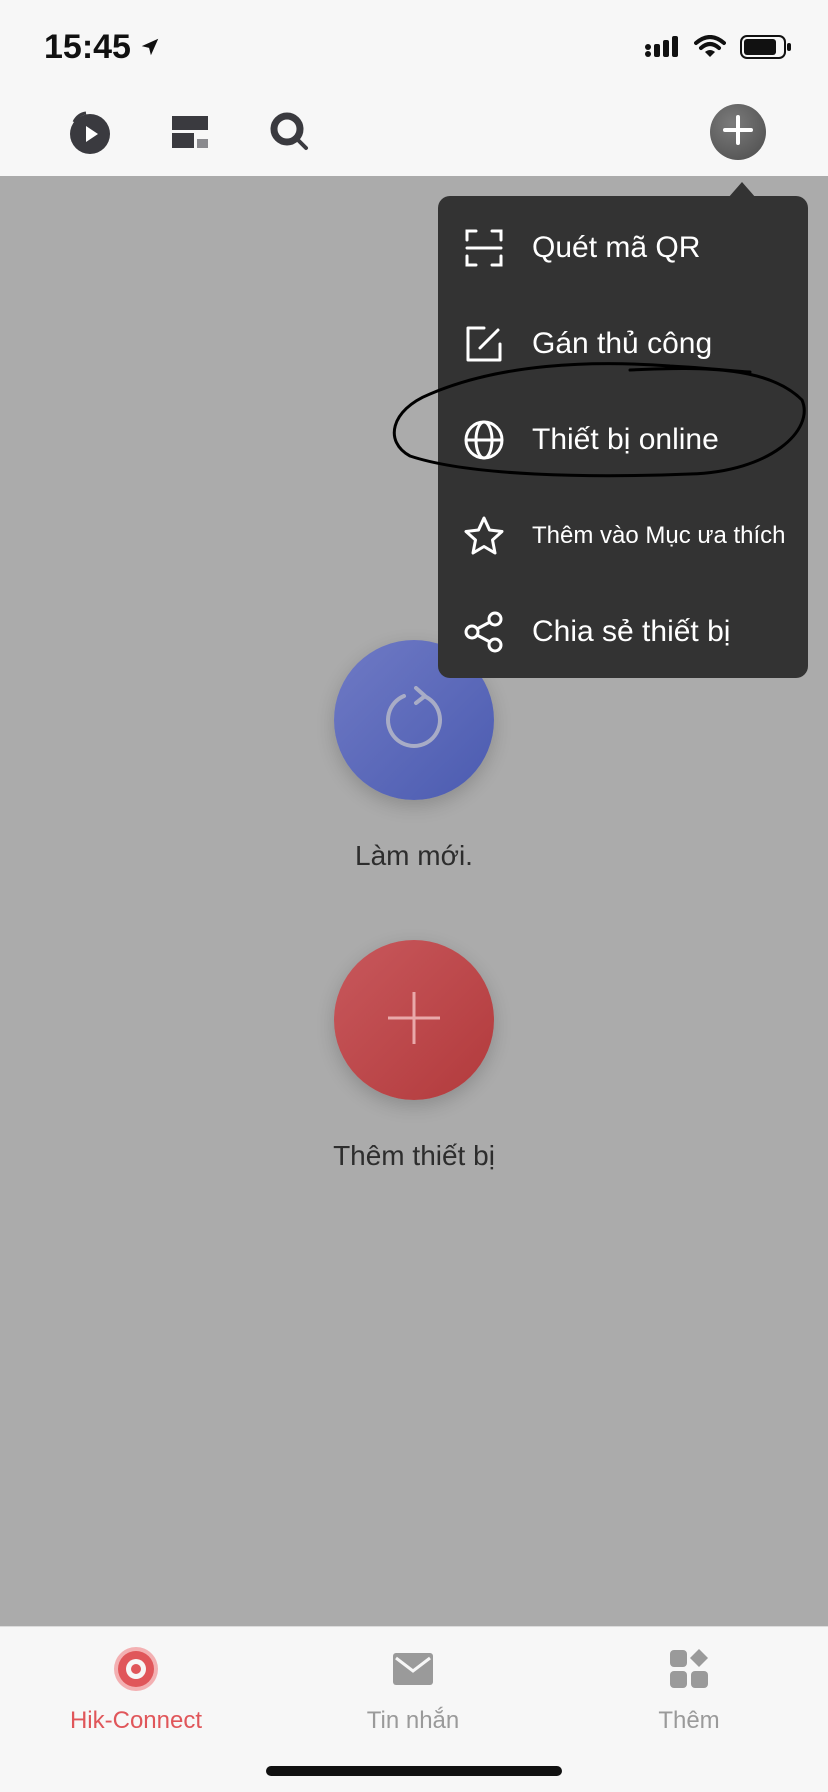  I want to click on status-icons, so click(718, 49).